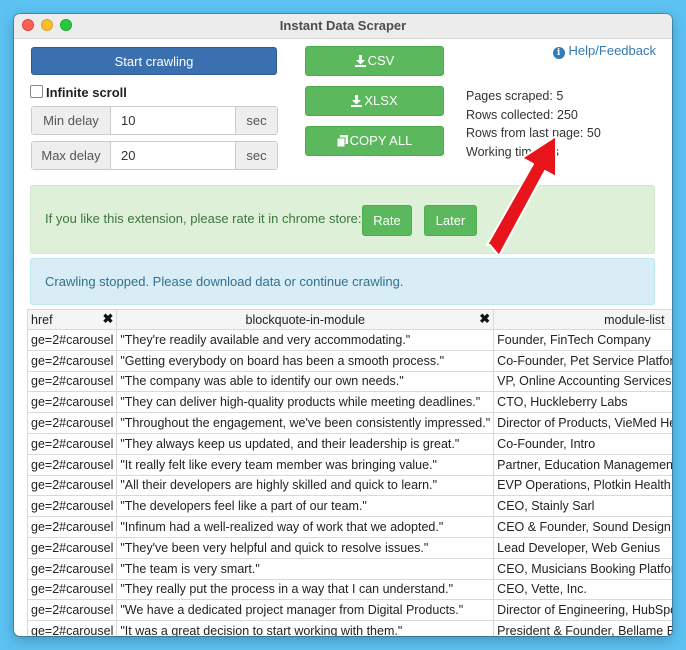  Describe the element at coordinates (71, 120) in the screenshot. I see `min-delay-label: Min delay` at that location.